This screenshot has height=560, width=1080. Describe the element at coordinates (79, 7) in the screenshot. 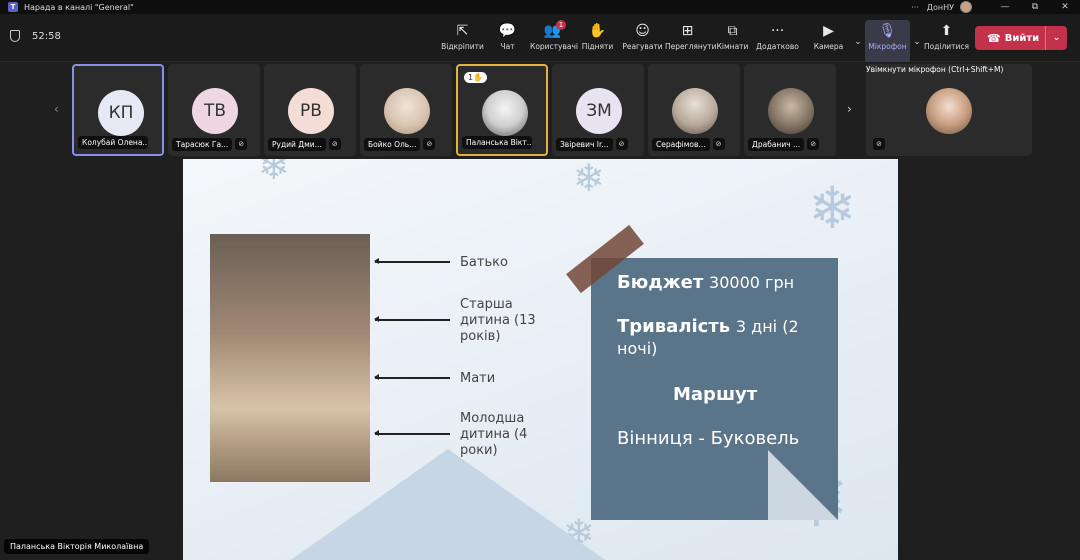

I see `window-title: Нарада в каналі "General"` at that location.